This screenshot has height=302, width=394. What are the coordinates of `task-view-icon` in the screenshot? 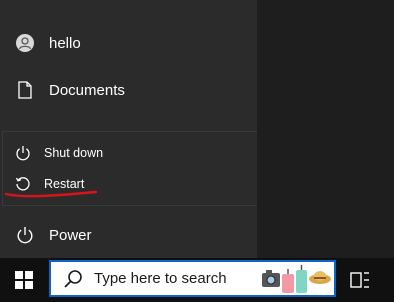 It's located at (359, 280).